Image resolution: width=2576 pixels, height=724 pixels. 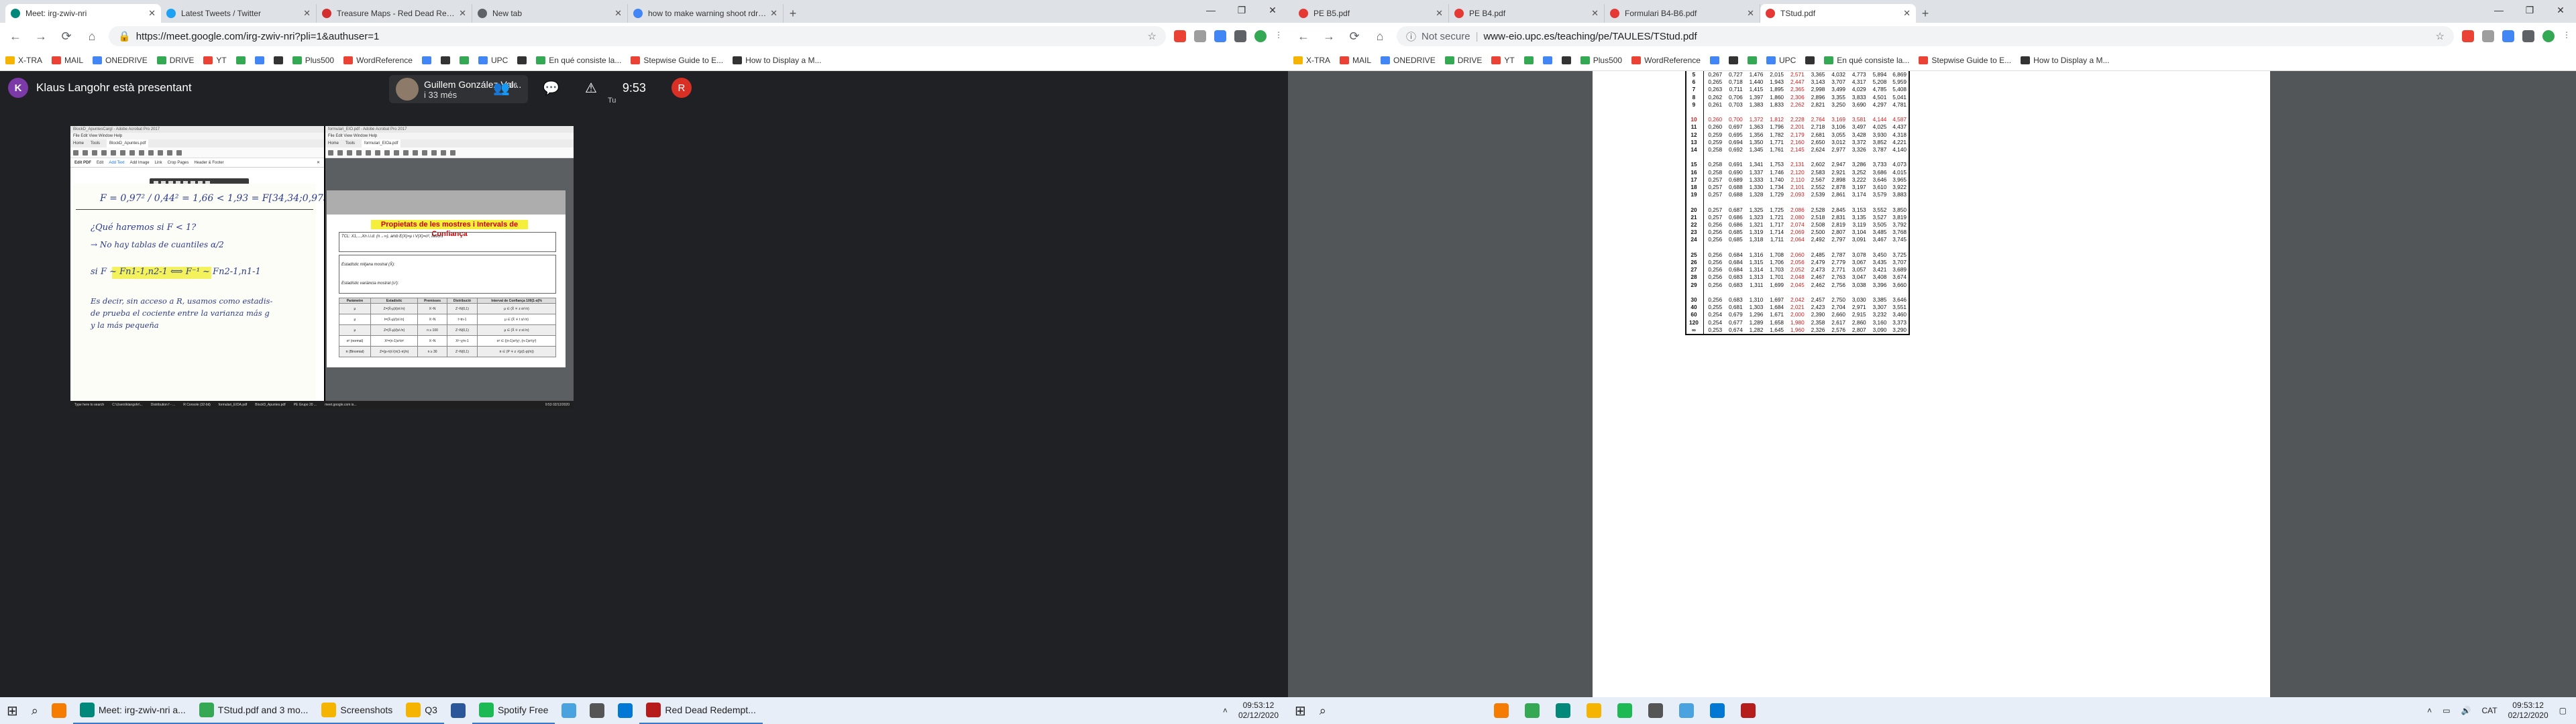 What do you see at coordinates (1355, 60) in the screenshot?
I see `bookmark-item: MAIL` at bounding box center [1355, 60].